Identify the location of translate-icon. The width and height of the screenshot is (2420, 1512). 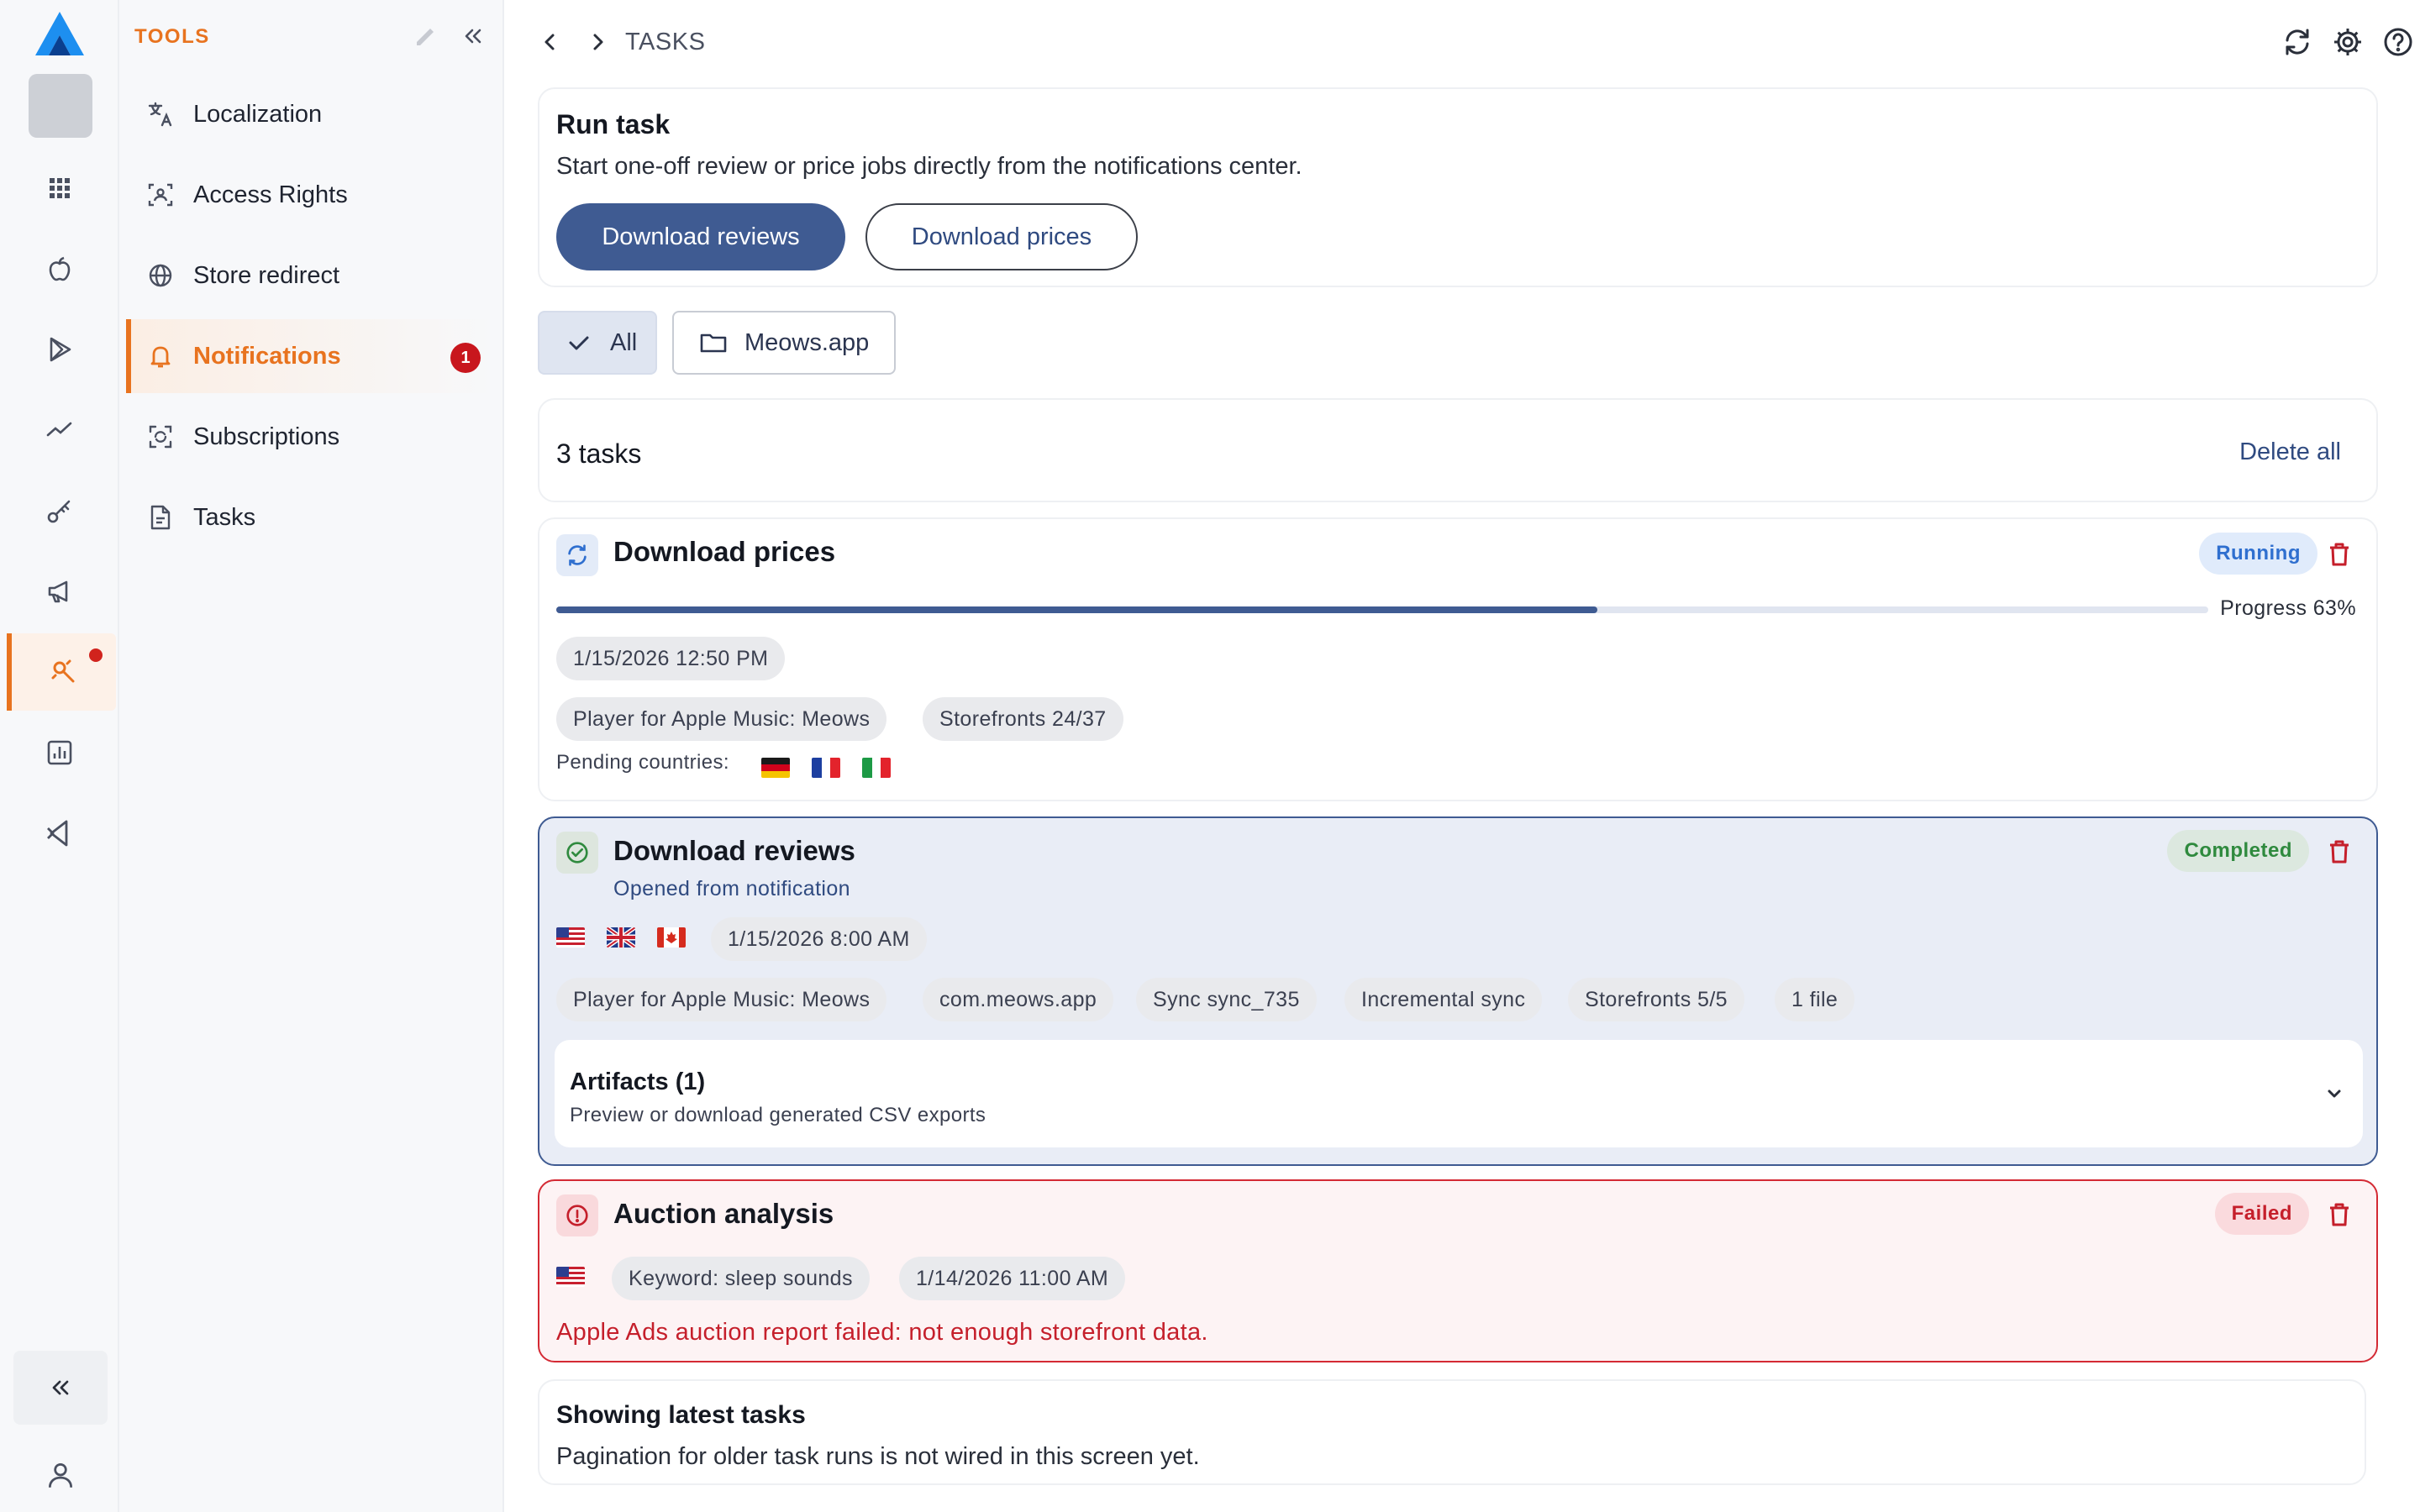
(160, 114).